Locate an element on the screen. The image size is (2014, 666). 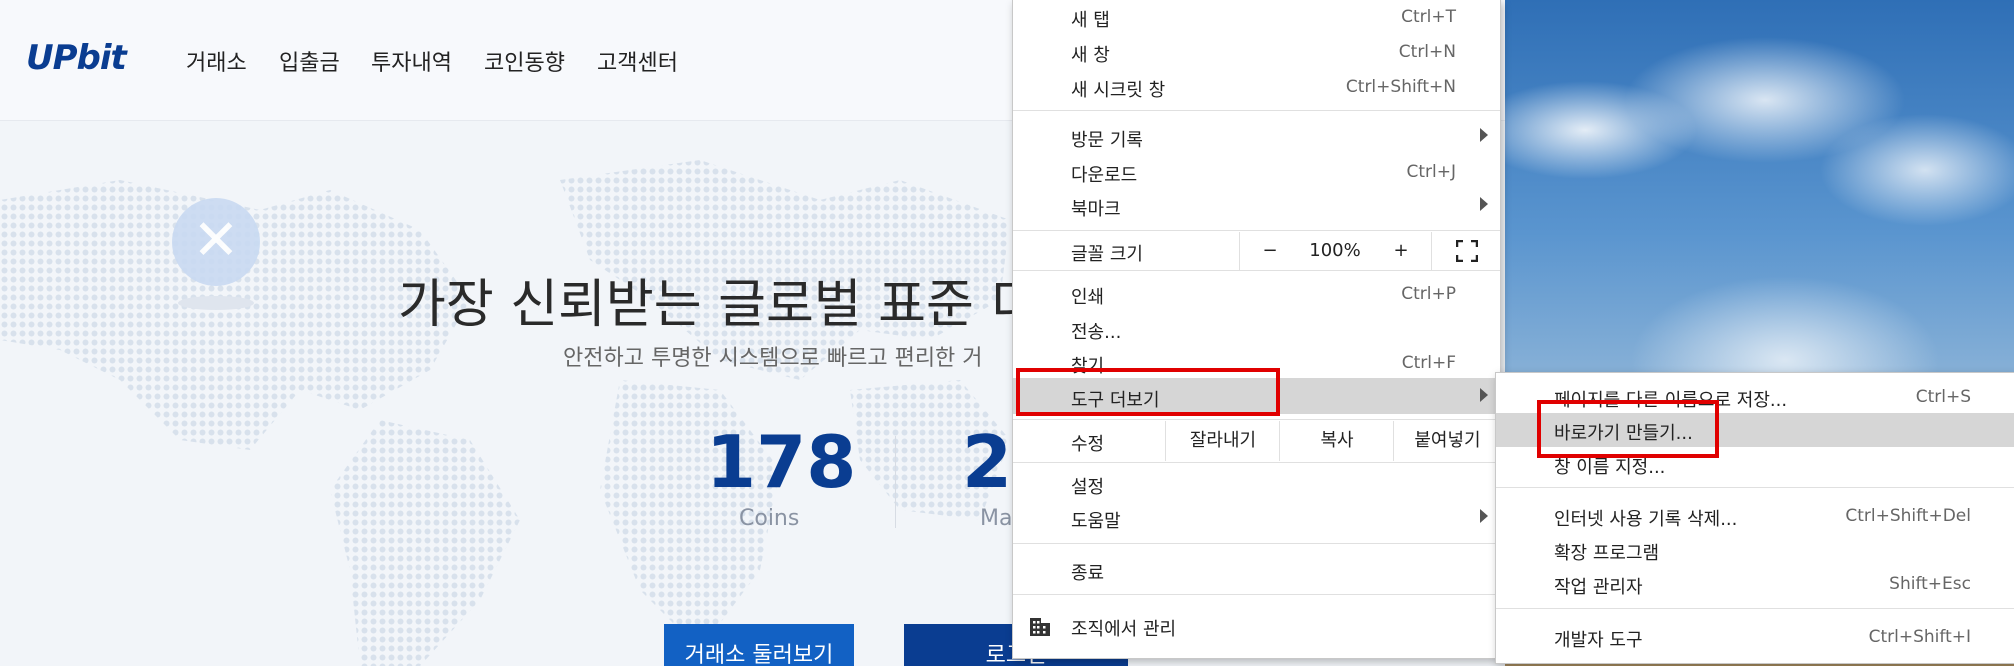
nav-deposit-withdraw: 입출금 is located at coordinates (309, 61).